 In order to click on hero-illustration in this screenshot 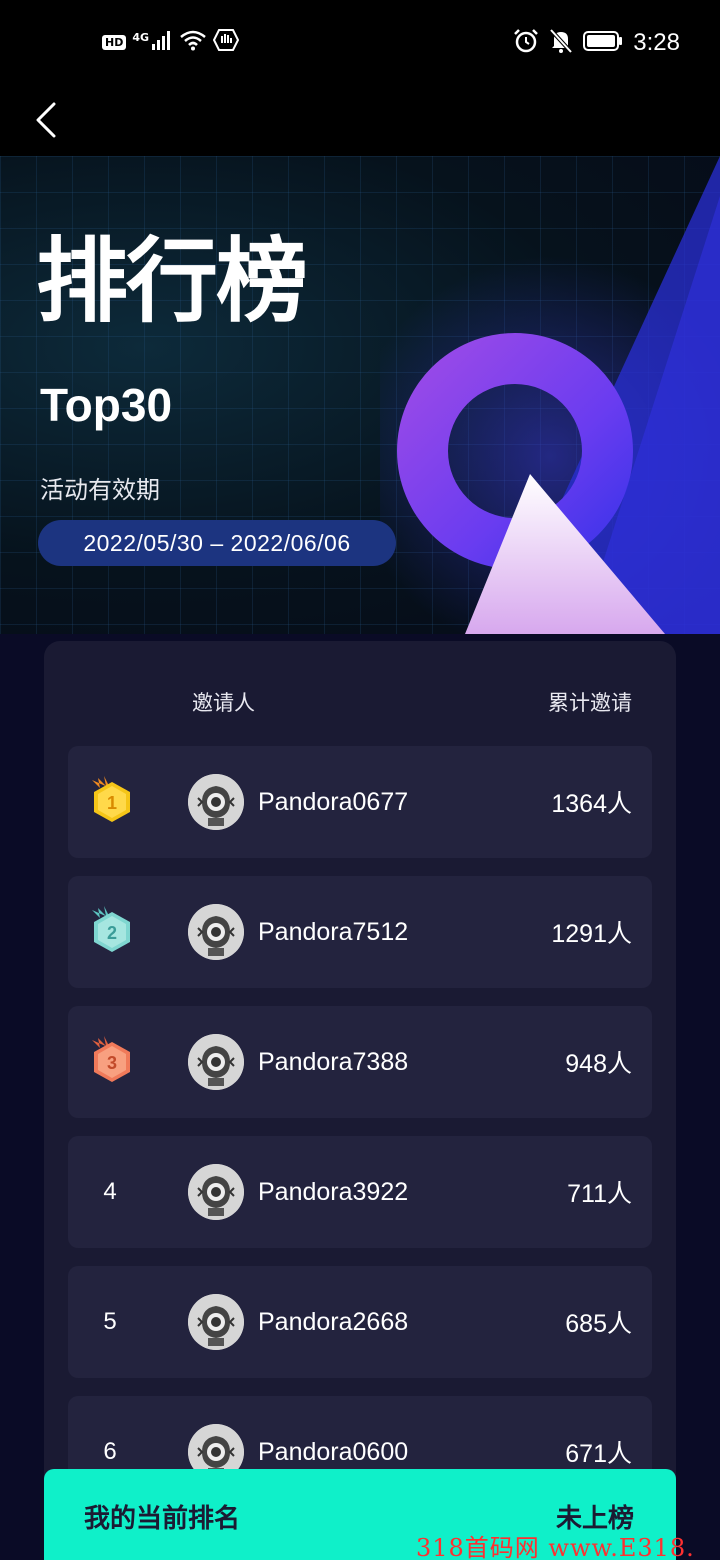, I will do `click(550, 395)`.